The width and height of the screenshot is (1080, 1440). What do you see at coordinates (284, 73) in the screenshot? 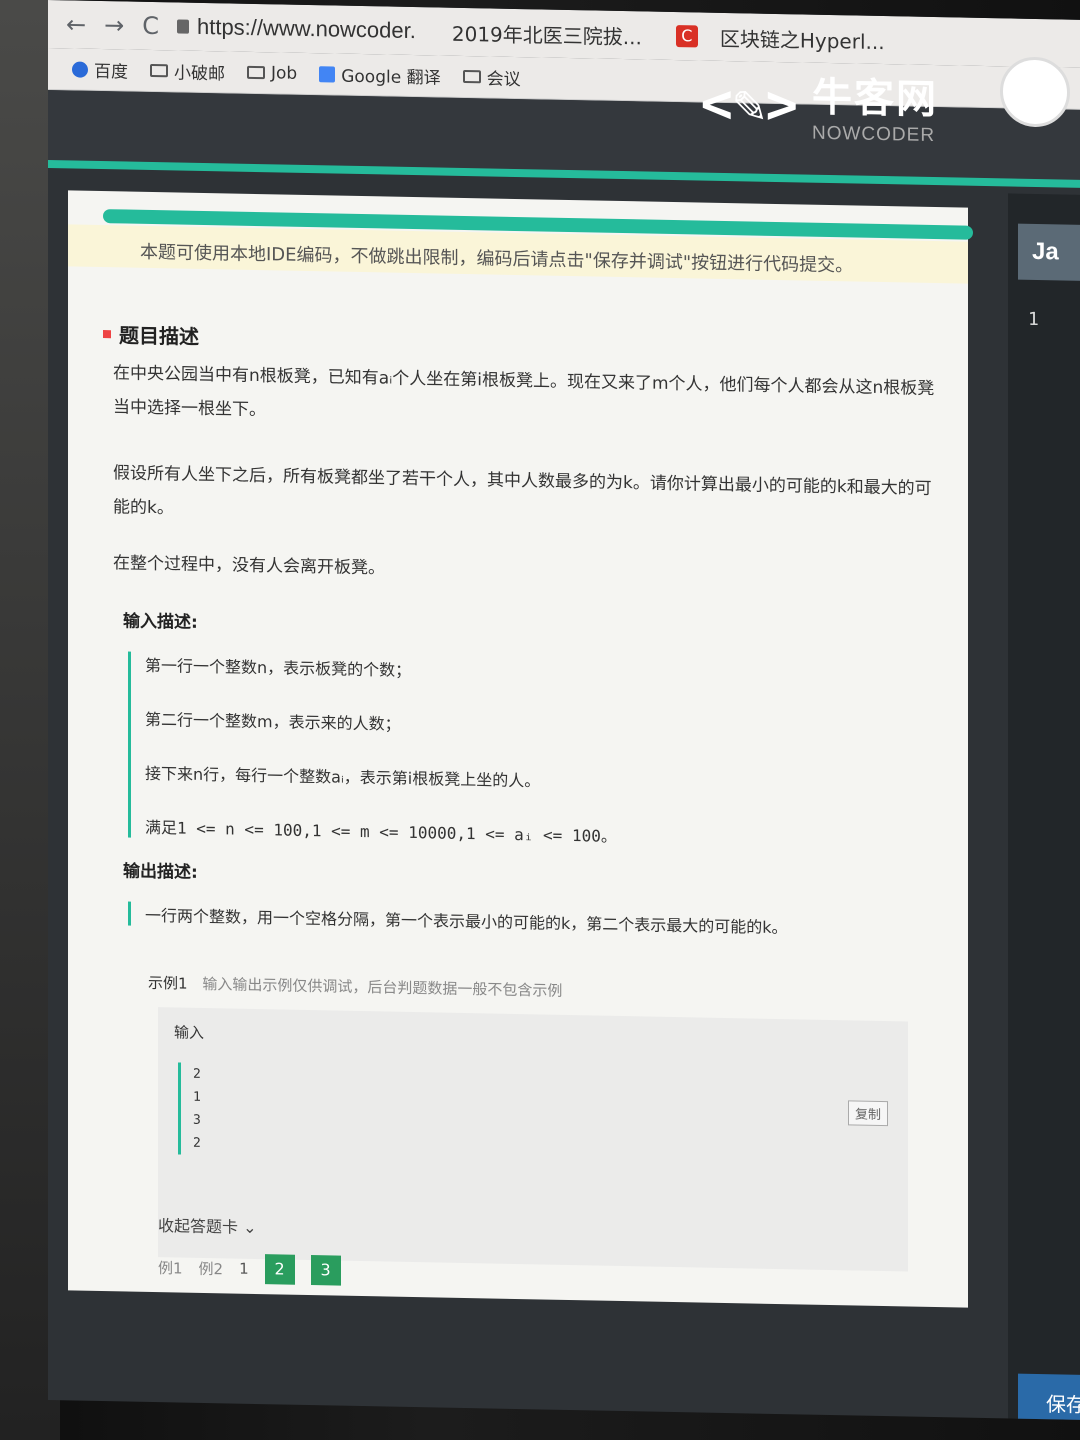
I see `bookmark-label: Job` at bounding box center [284, 73].